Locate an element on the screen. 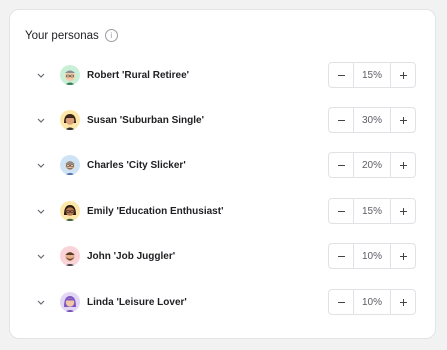  persona-row-john: John 'Job Juggler' is located at coordinates (226, 256).